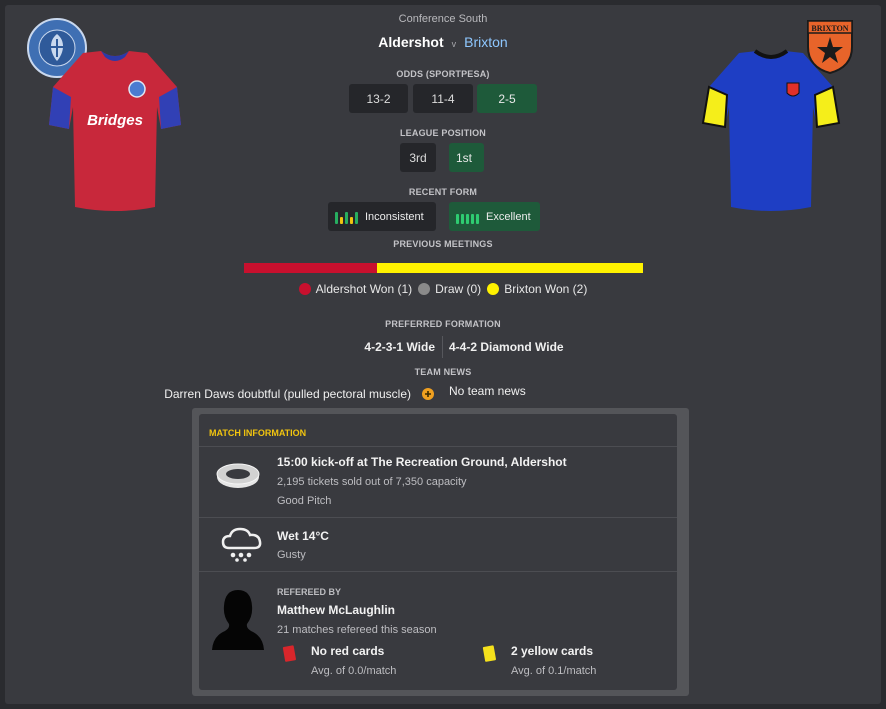  I want to click on away-form-text: Excellent, so click(508, 216).